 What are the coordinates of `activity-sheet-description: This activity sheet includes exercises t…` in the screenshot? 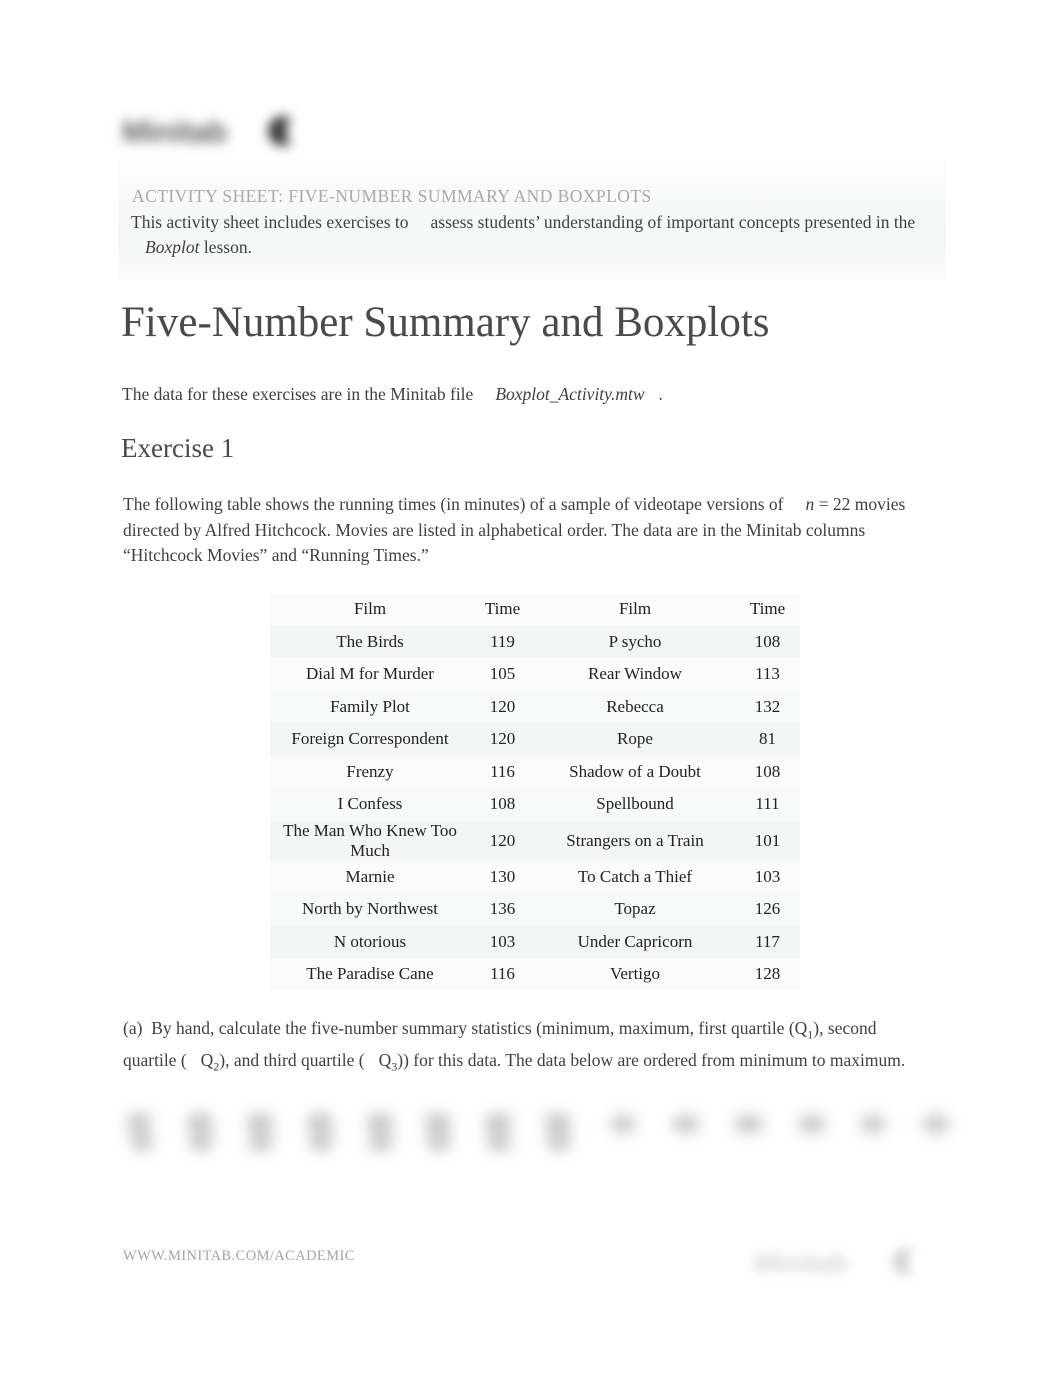 It's located at (526, 235).